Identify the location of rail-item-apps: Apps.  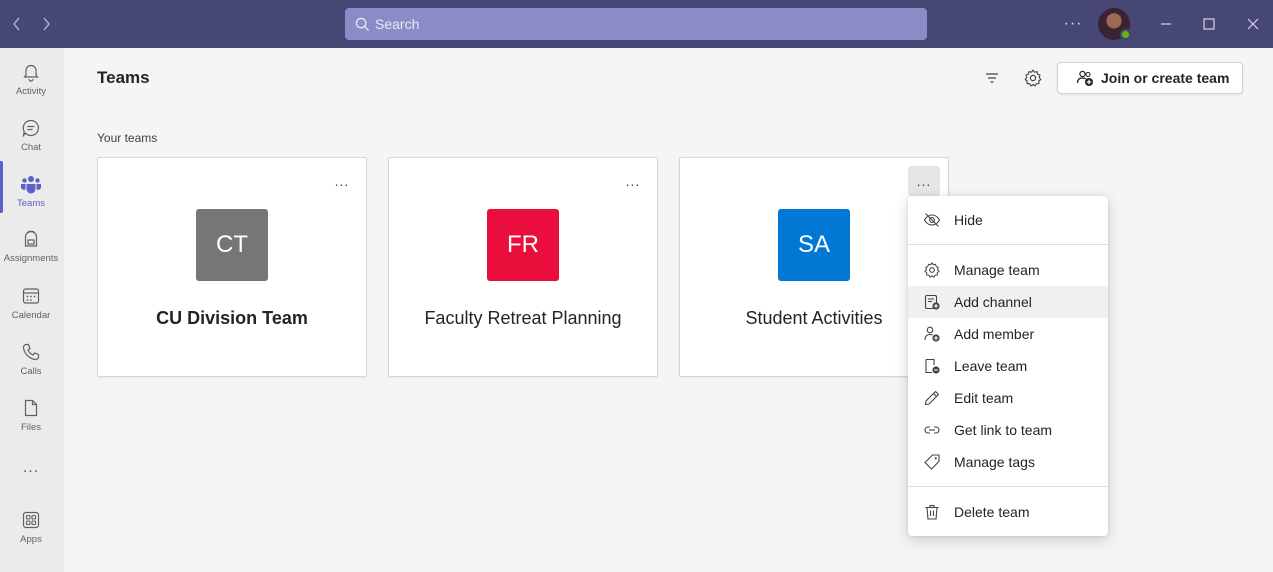
(31, 528).